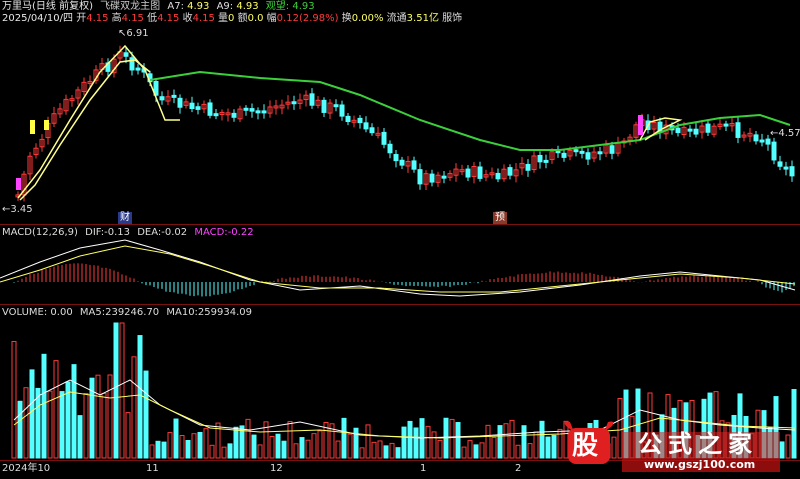 This screenshot has height=479, width=800. I want to click on a7-label: A7:, so click(175, 6).